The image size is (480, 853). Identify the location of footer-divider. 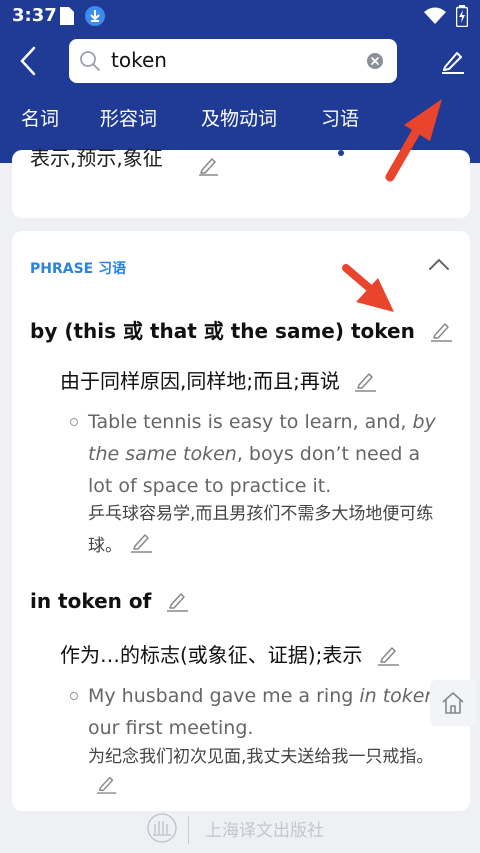
(188, 830).